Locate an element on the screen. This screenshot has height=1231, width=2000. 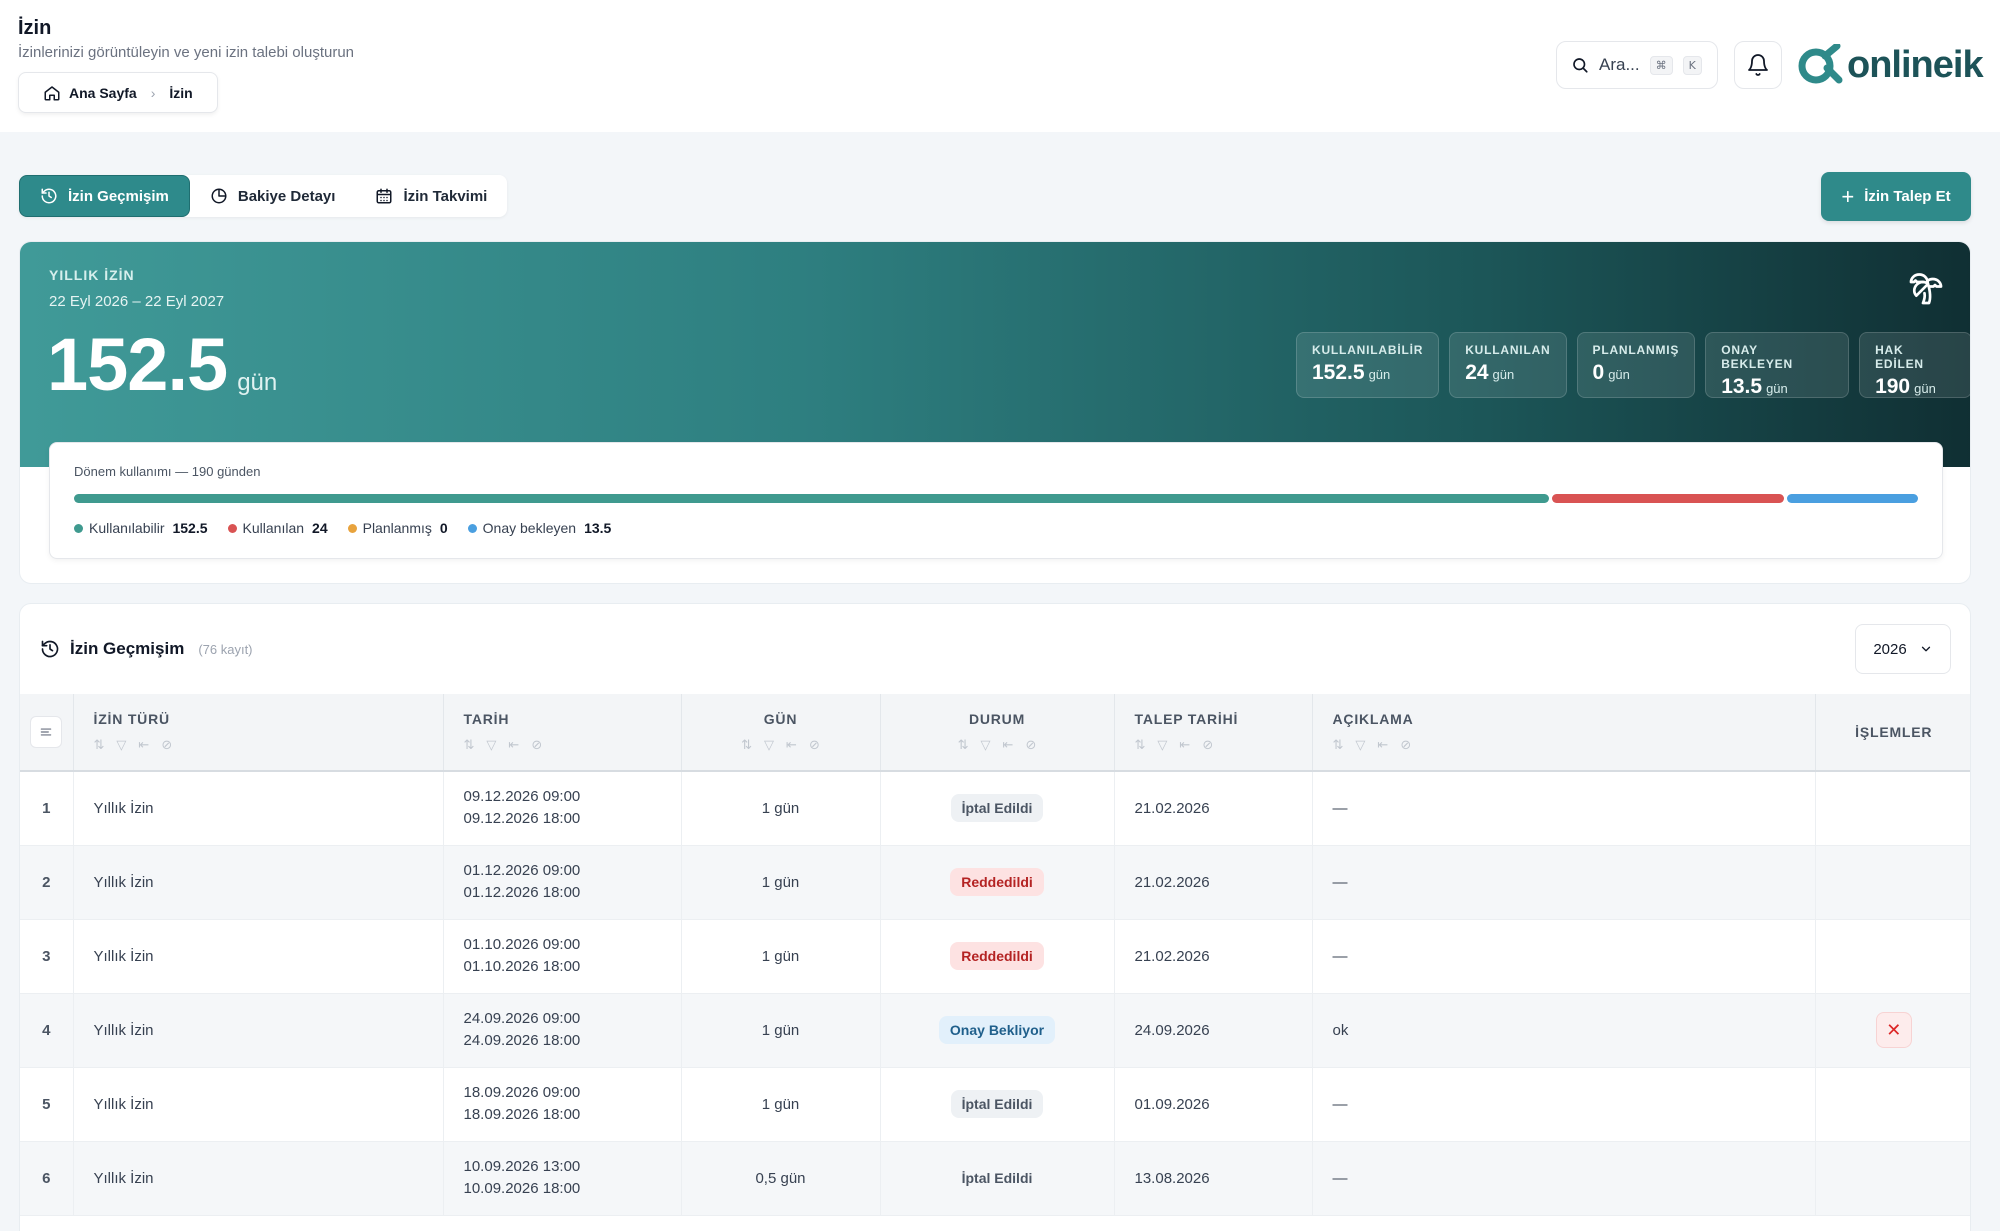
row-number: 2 is located at coordinates (47, 882).